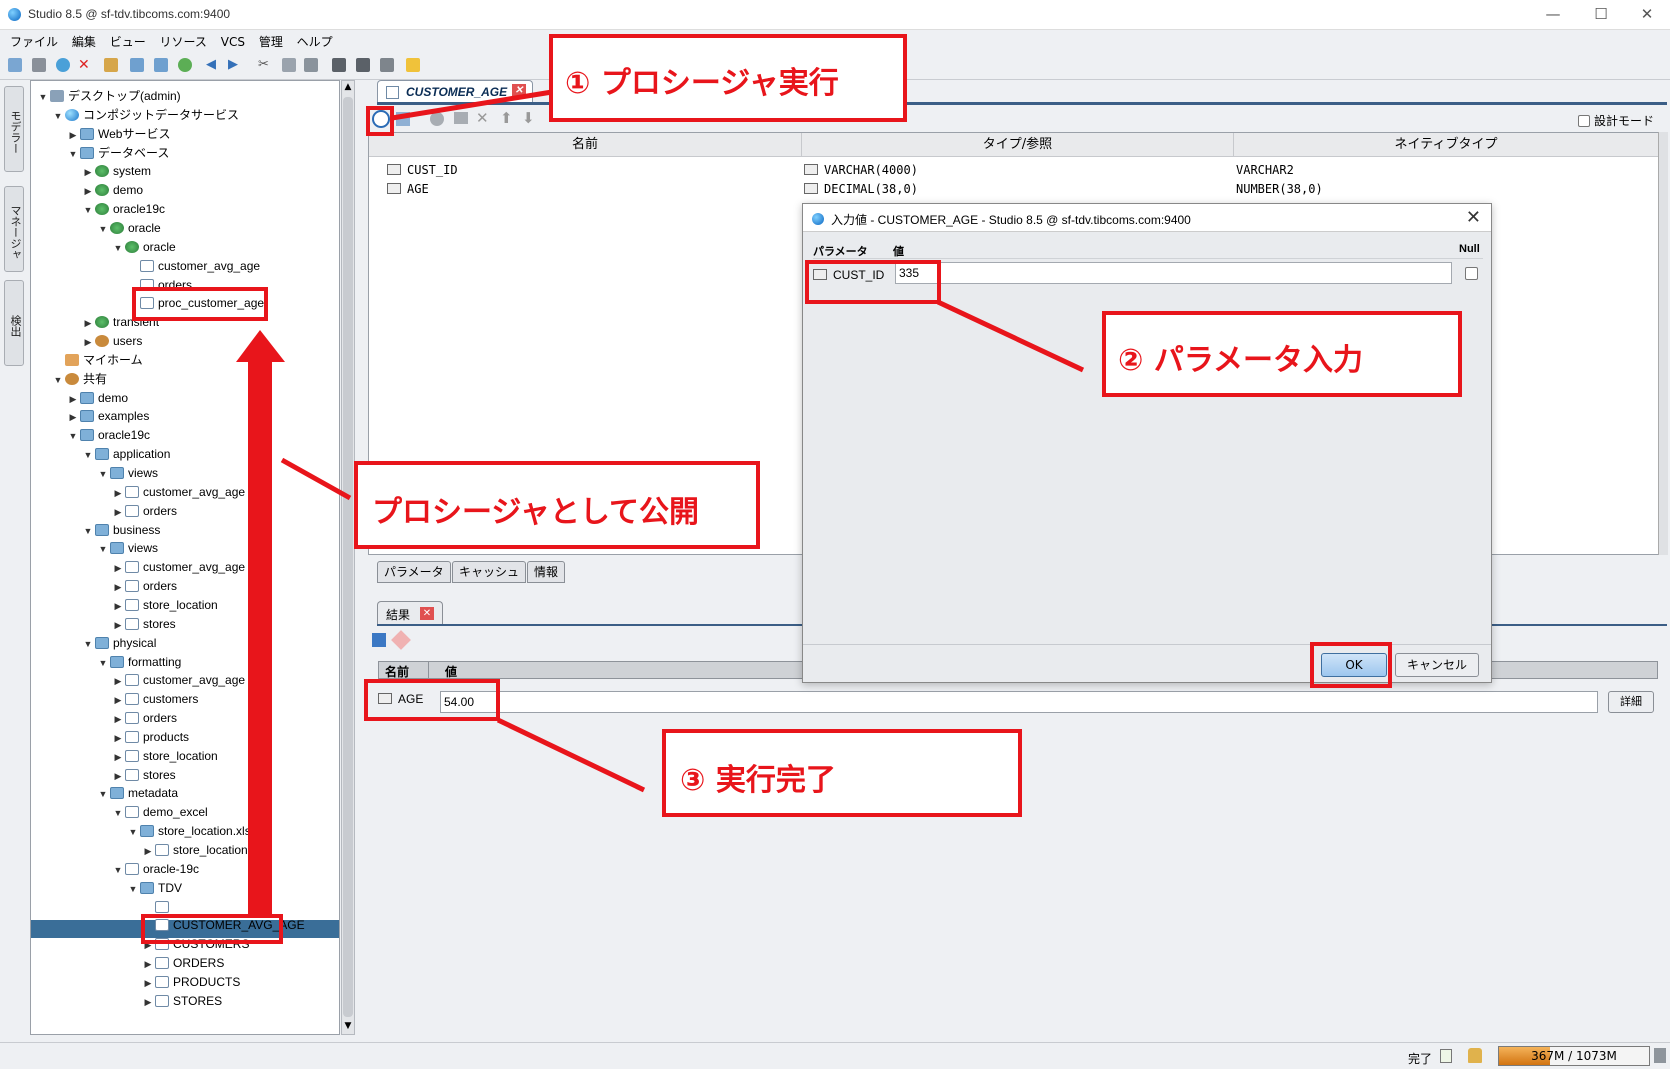 The image size is (1670, 1069). I want to click on annotation-step3: ③ 実行完了, so click(842, 773).